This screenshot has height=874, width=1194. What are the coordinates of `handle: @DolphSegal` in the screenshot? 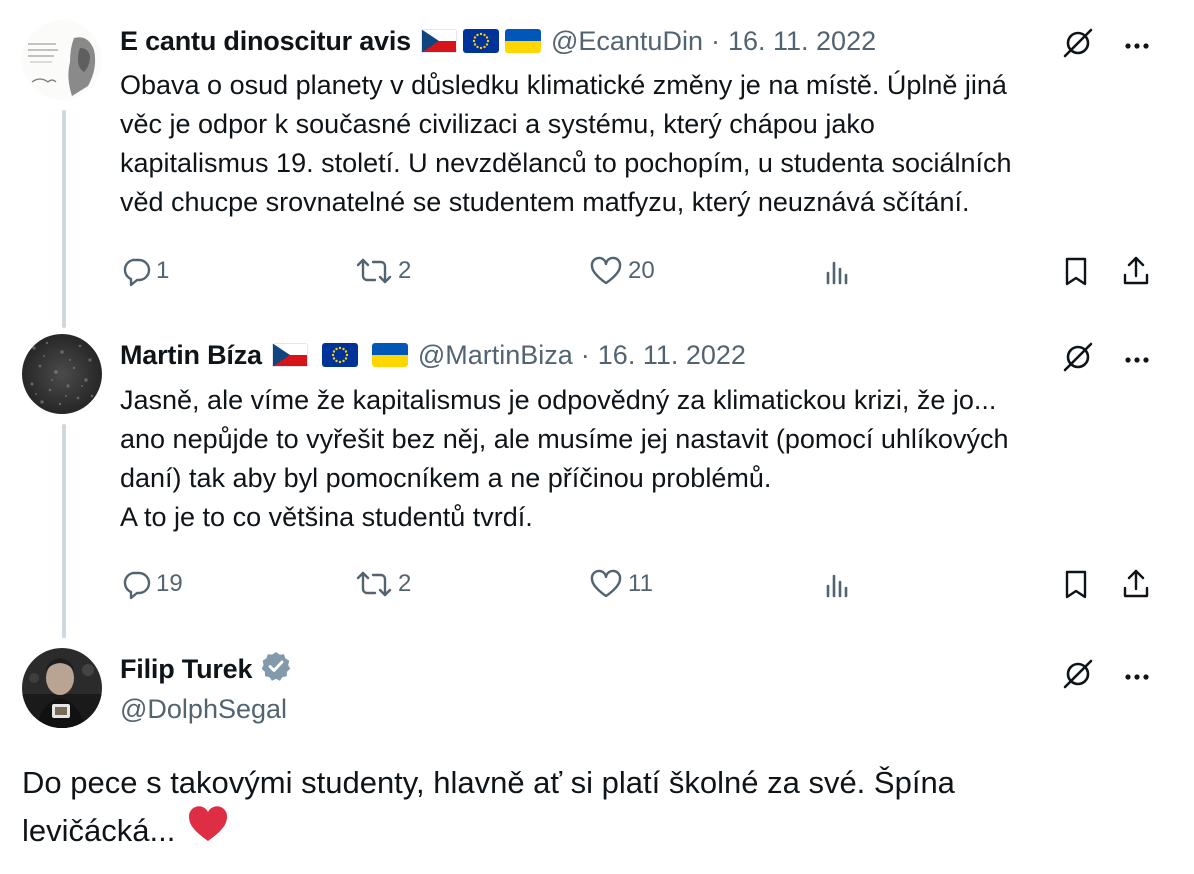 It's located at (203, 709).